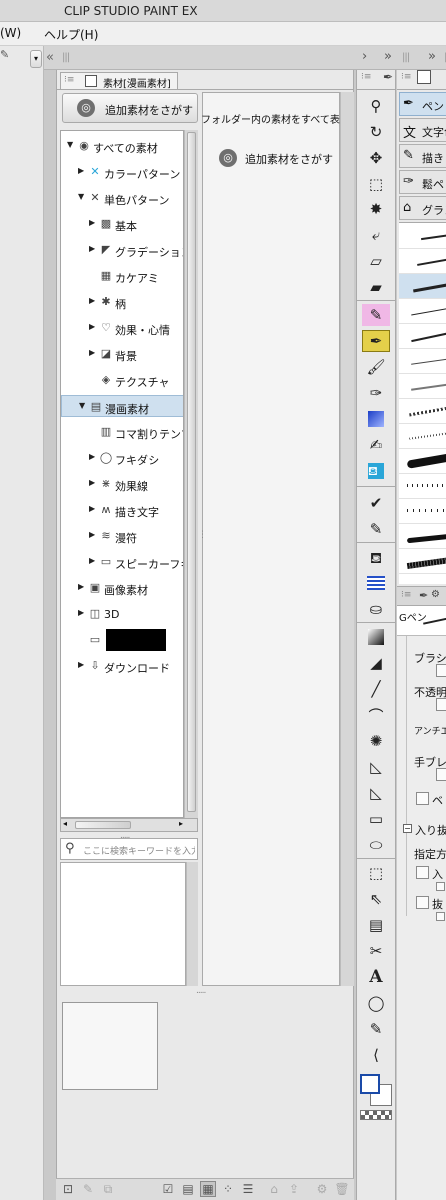 This screenshot has width=446, height=1200. Describe the element at coordinates (376, 445) in the screenshot. I see `blend-icon: ✍` at that location.